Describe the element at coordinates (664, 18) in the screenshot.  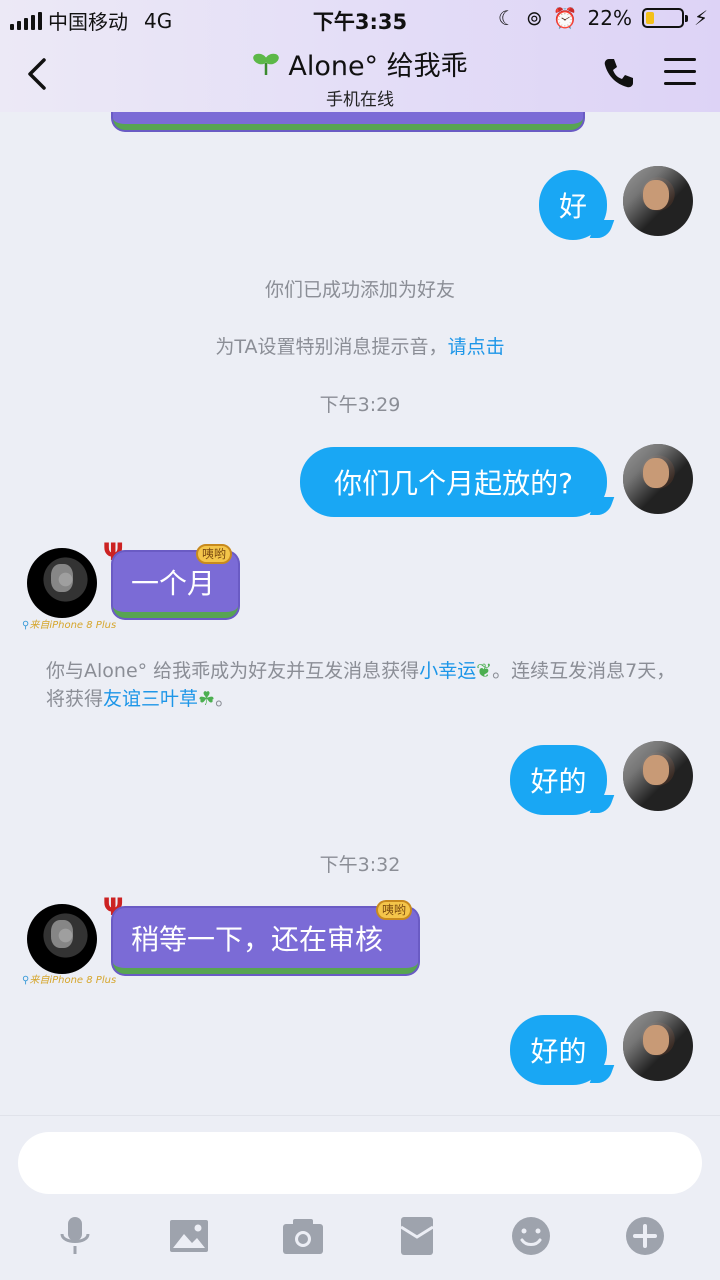
I see `battery-icon` at that location.